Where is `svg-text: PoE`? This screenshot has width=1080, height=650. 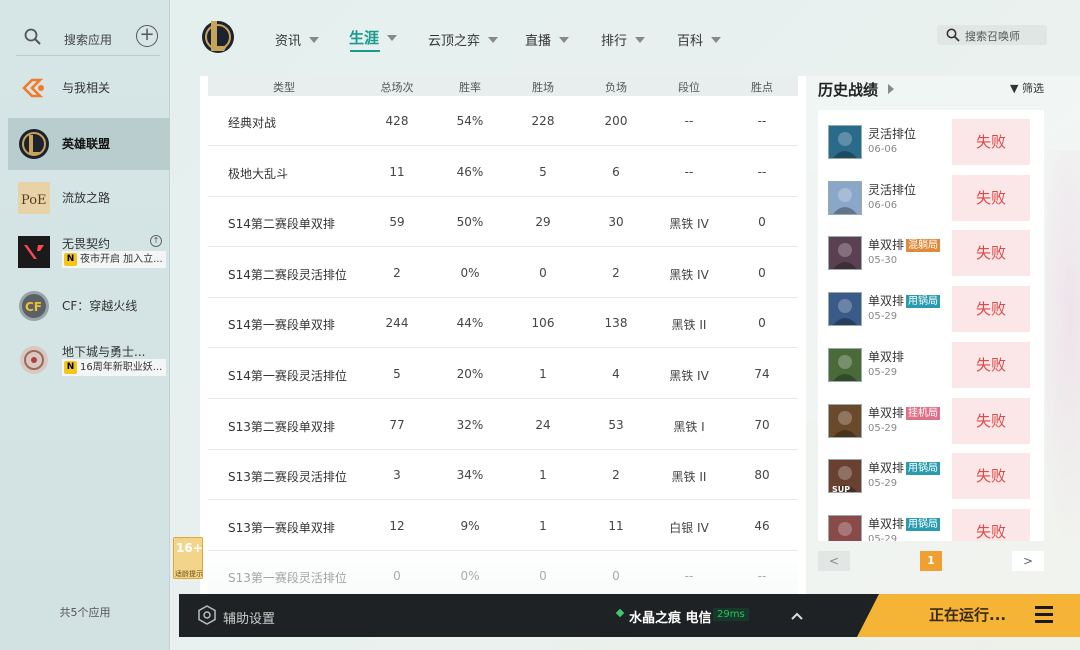 svg-text: PoE is located at coordinates (34, 200).